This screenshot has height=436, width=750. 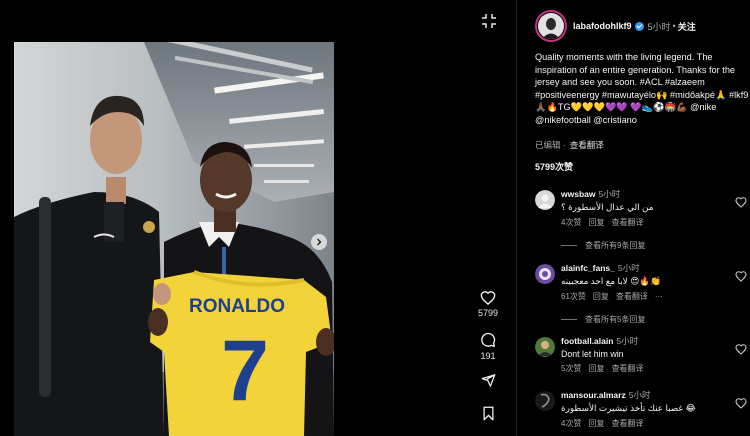 I want to click on author-username: labafodohlkf9, so click(x=602, y=26).